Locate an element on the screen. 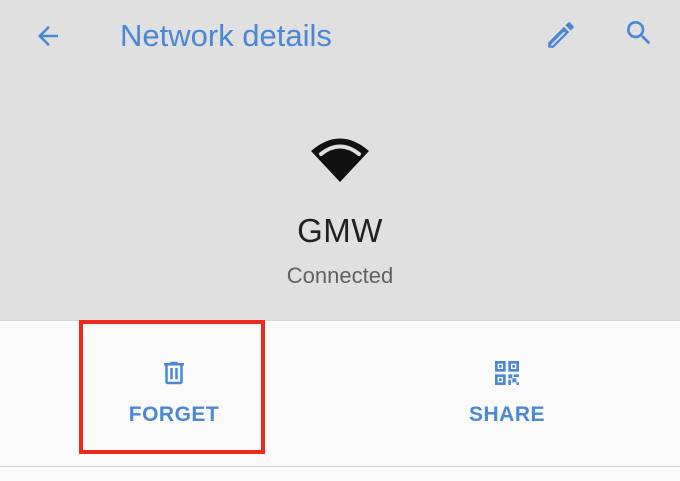  share-icon-wrap is located at coordinates (507, 373).